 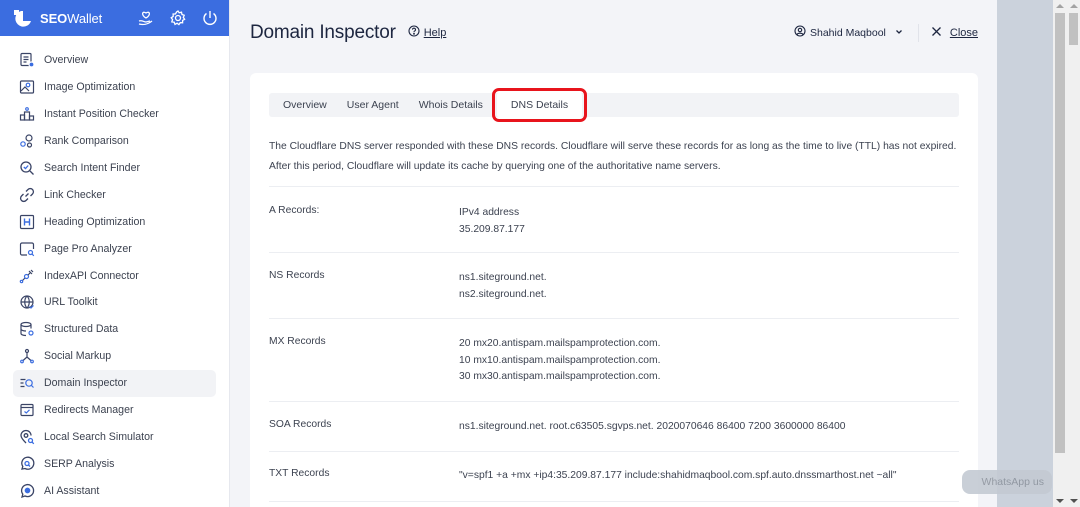 I want to click on calendar-check-icon, so click(x=27, y=410).